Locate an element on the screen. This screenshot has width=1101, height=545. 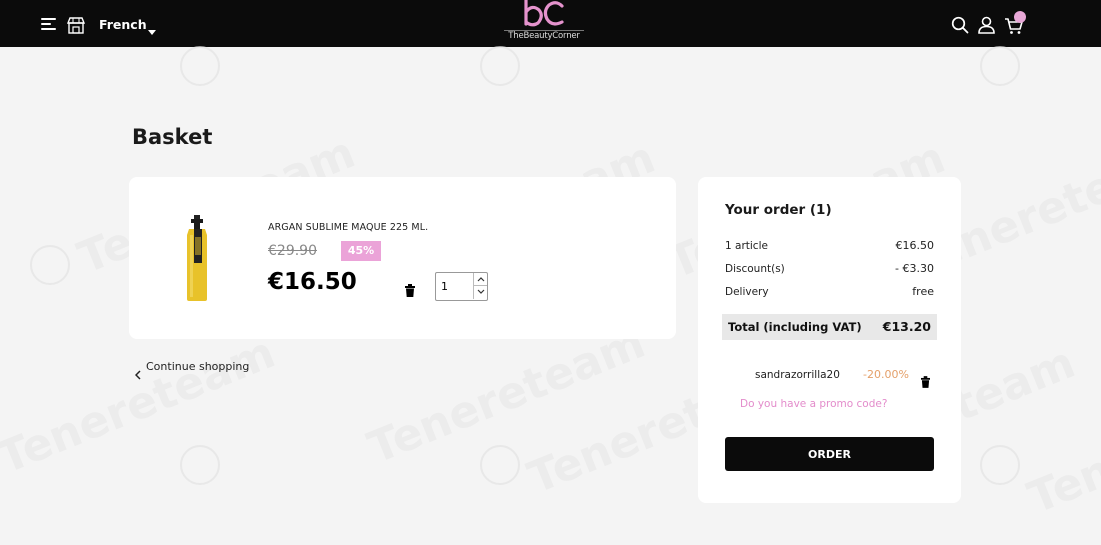
sale-price: €16.50 is located at coordinates (312, 282).